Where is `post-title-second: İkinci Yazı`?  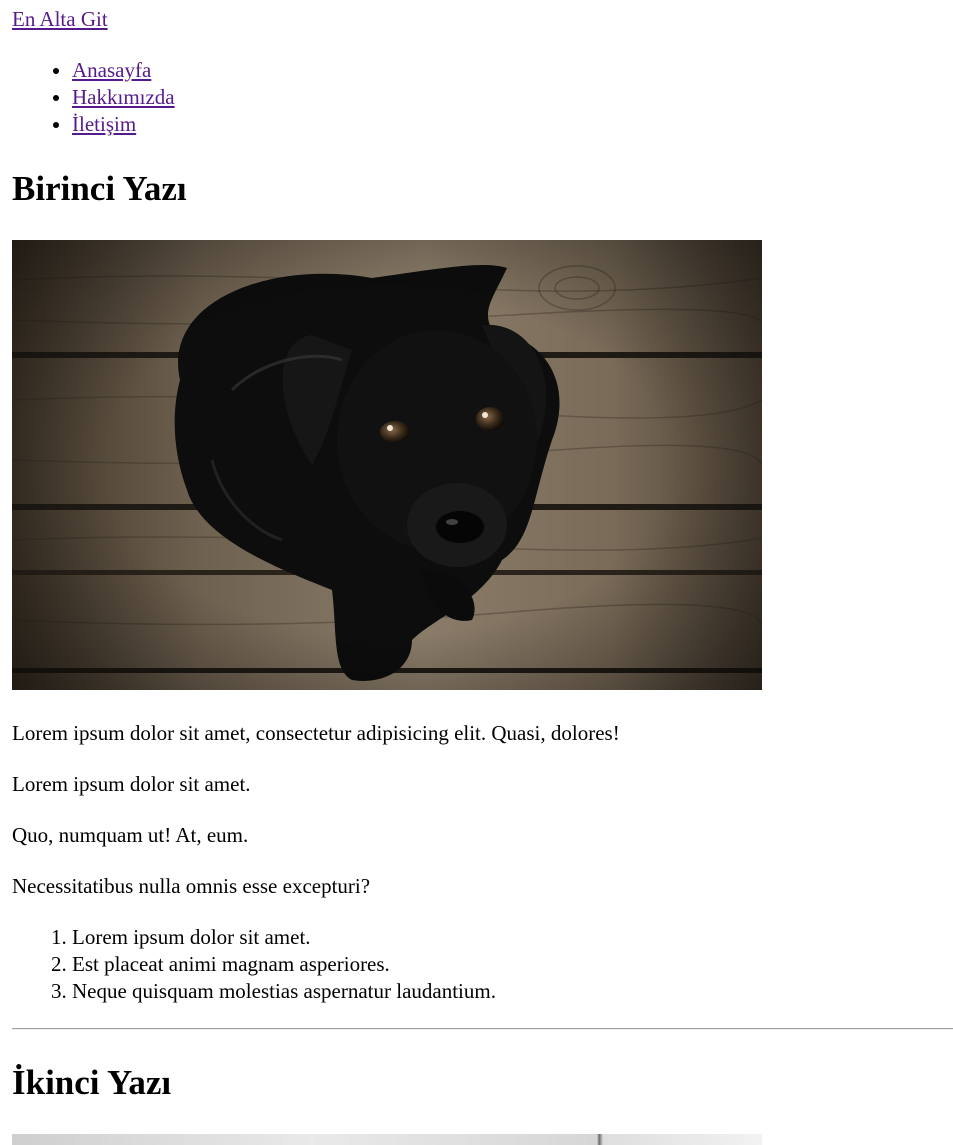 post-title-second: İkinci Yazı is located at coordinates (92, 1082).